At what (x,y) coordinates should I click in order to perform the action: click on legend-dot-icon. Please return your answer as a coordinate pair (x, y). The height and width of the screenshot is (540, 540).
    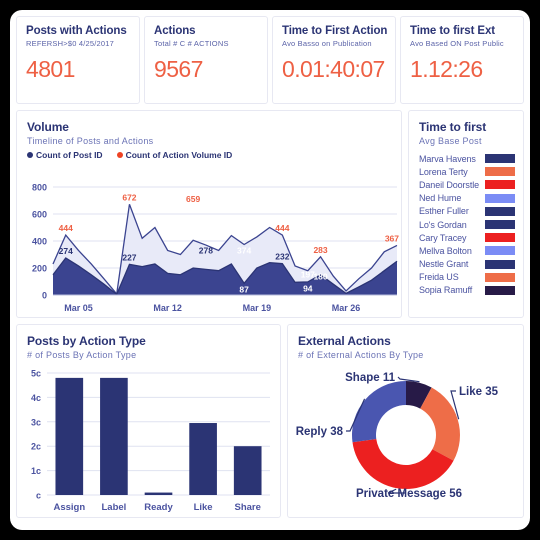
    Looking at the image, I should click on (30, 155).